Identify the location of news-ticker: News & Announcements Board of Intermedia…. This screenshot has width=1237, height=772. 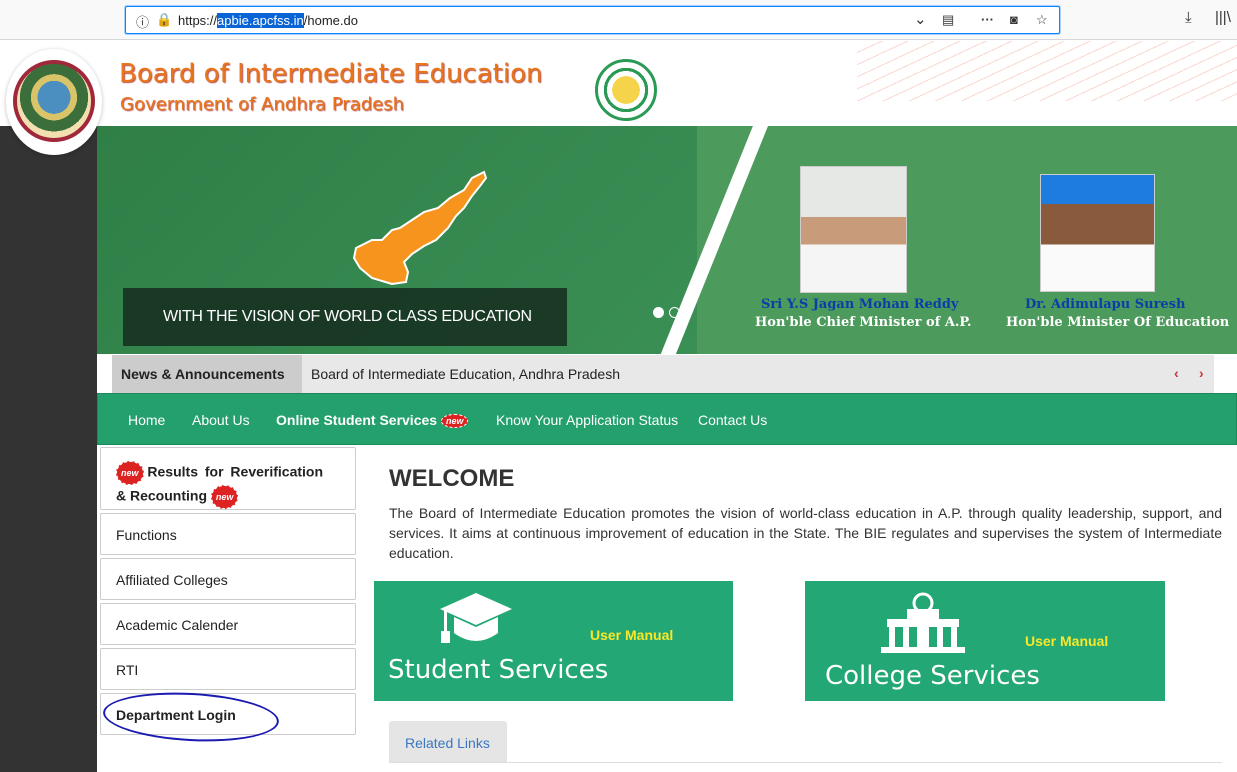
(663, 374).